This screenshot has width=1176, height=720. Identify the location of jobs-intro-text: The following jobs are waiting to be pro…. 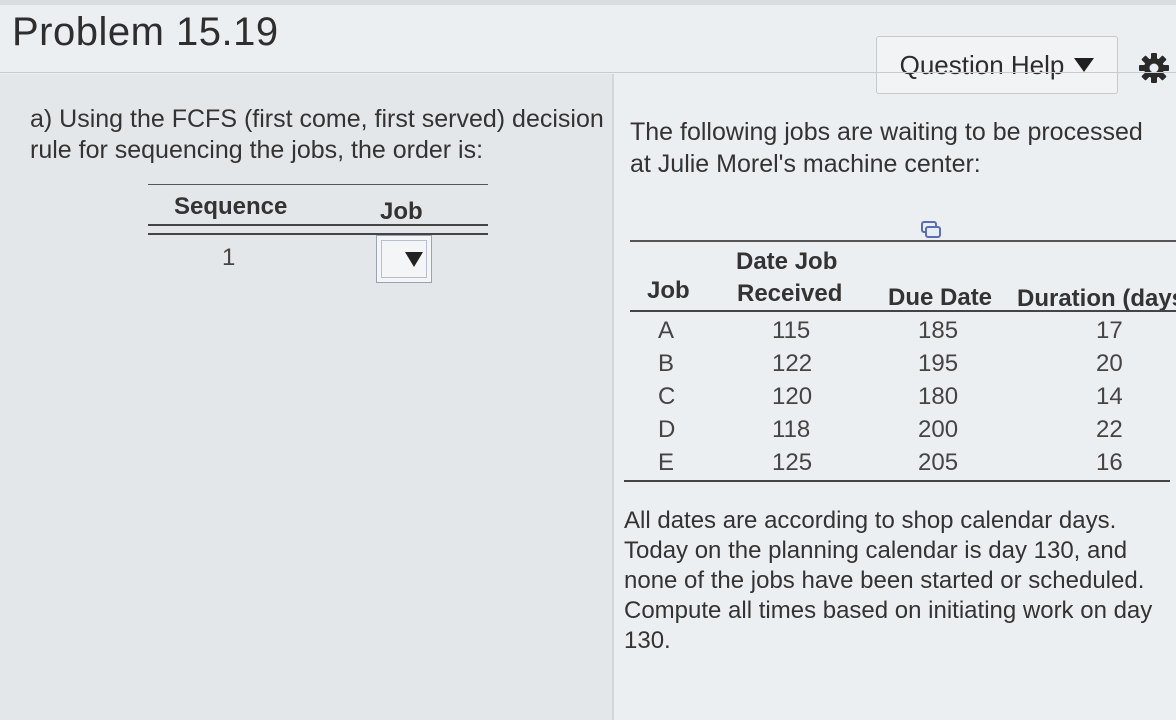
(886, 148).